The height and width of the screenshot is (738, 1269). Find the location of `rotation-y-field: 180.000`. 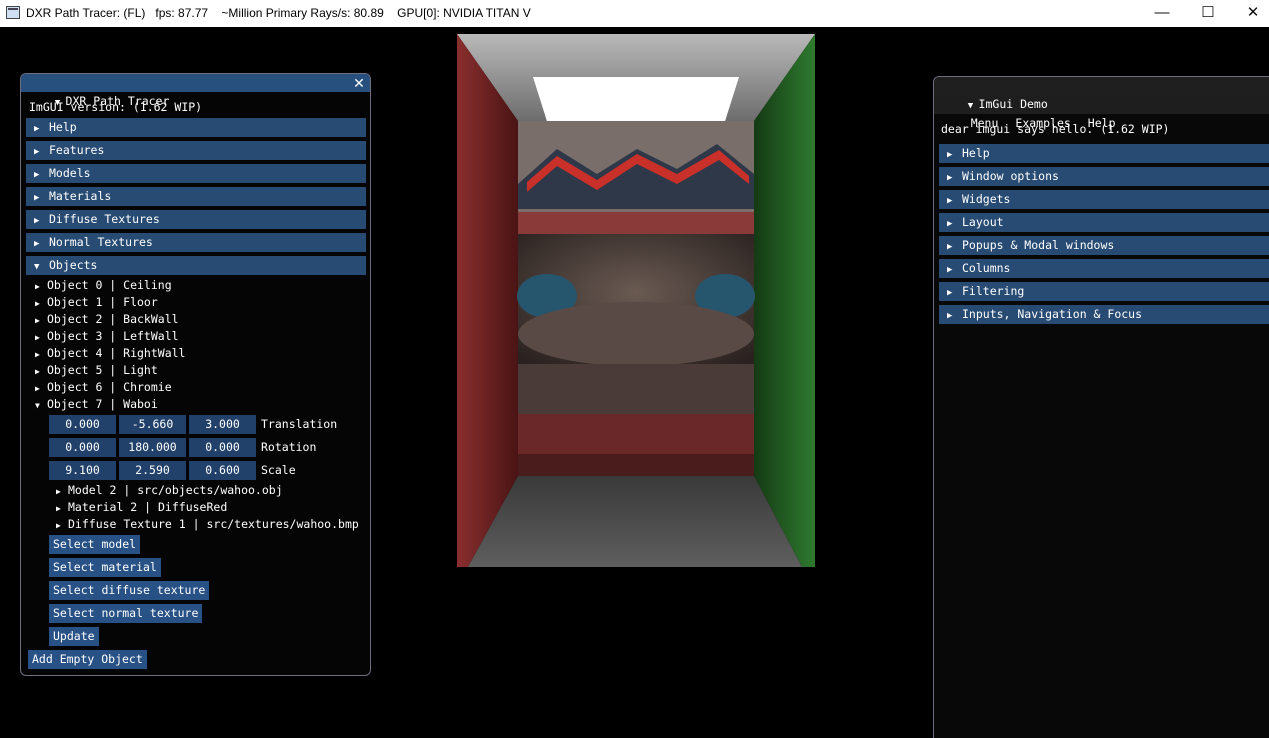

rotation-y-field: 180.000 is located at coordinates (152, 447).